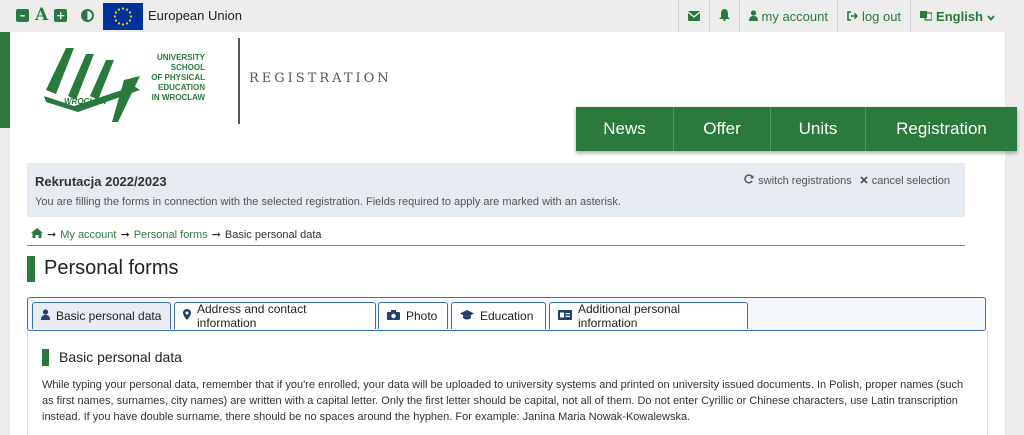 This screenshot has width=1024, height=435. I want to click on messages-button, so click(693, 16).